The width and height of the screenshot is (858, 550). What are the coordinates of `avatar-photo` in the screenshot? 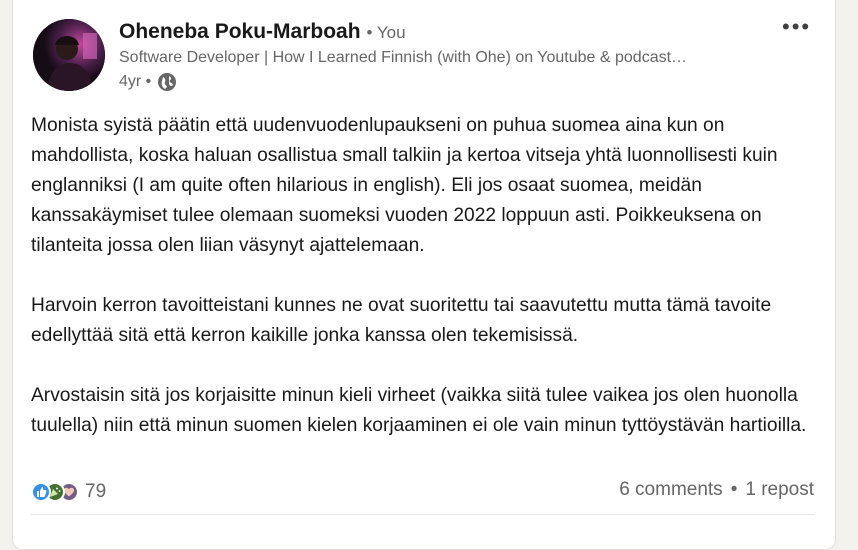 It's located at (69, 55).